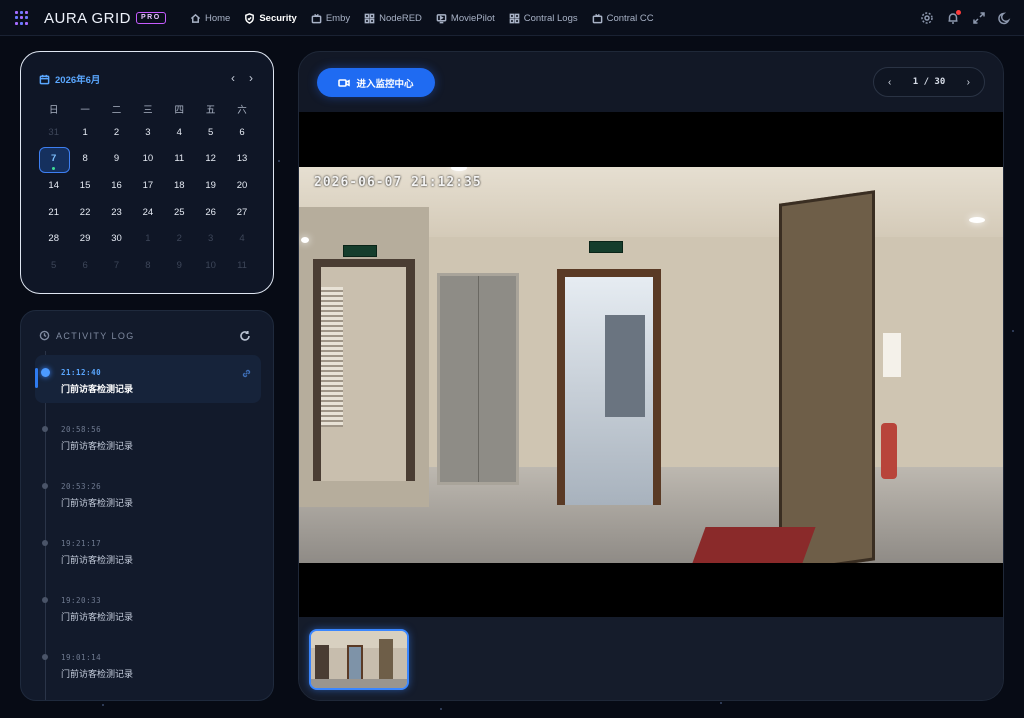 This screenshot has height=718, width=1024. What do you see at coordinates (53, 132) in the screenshot?
I see `calendar-day: 31` at bounding box center [53, 132].